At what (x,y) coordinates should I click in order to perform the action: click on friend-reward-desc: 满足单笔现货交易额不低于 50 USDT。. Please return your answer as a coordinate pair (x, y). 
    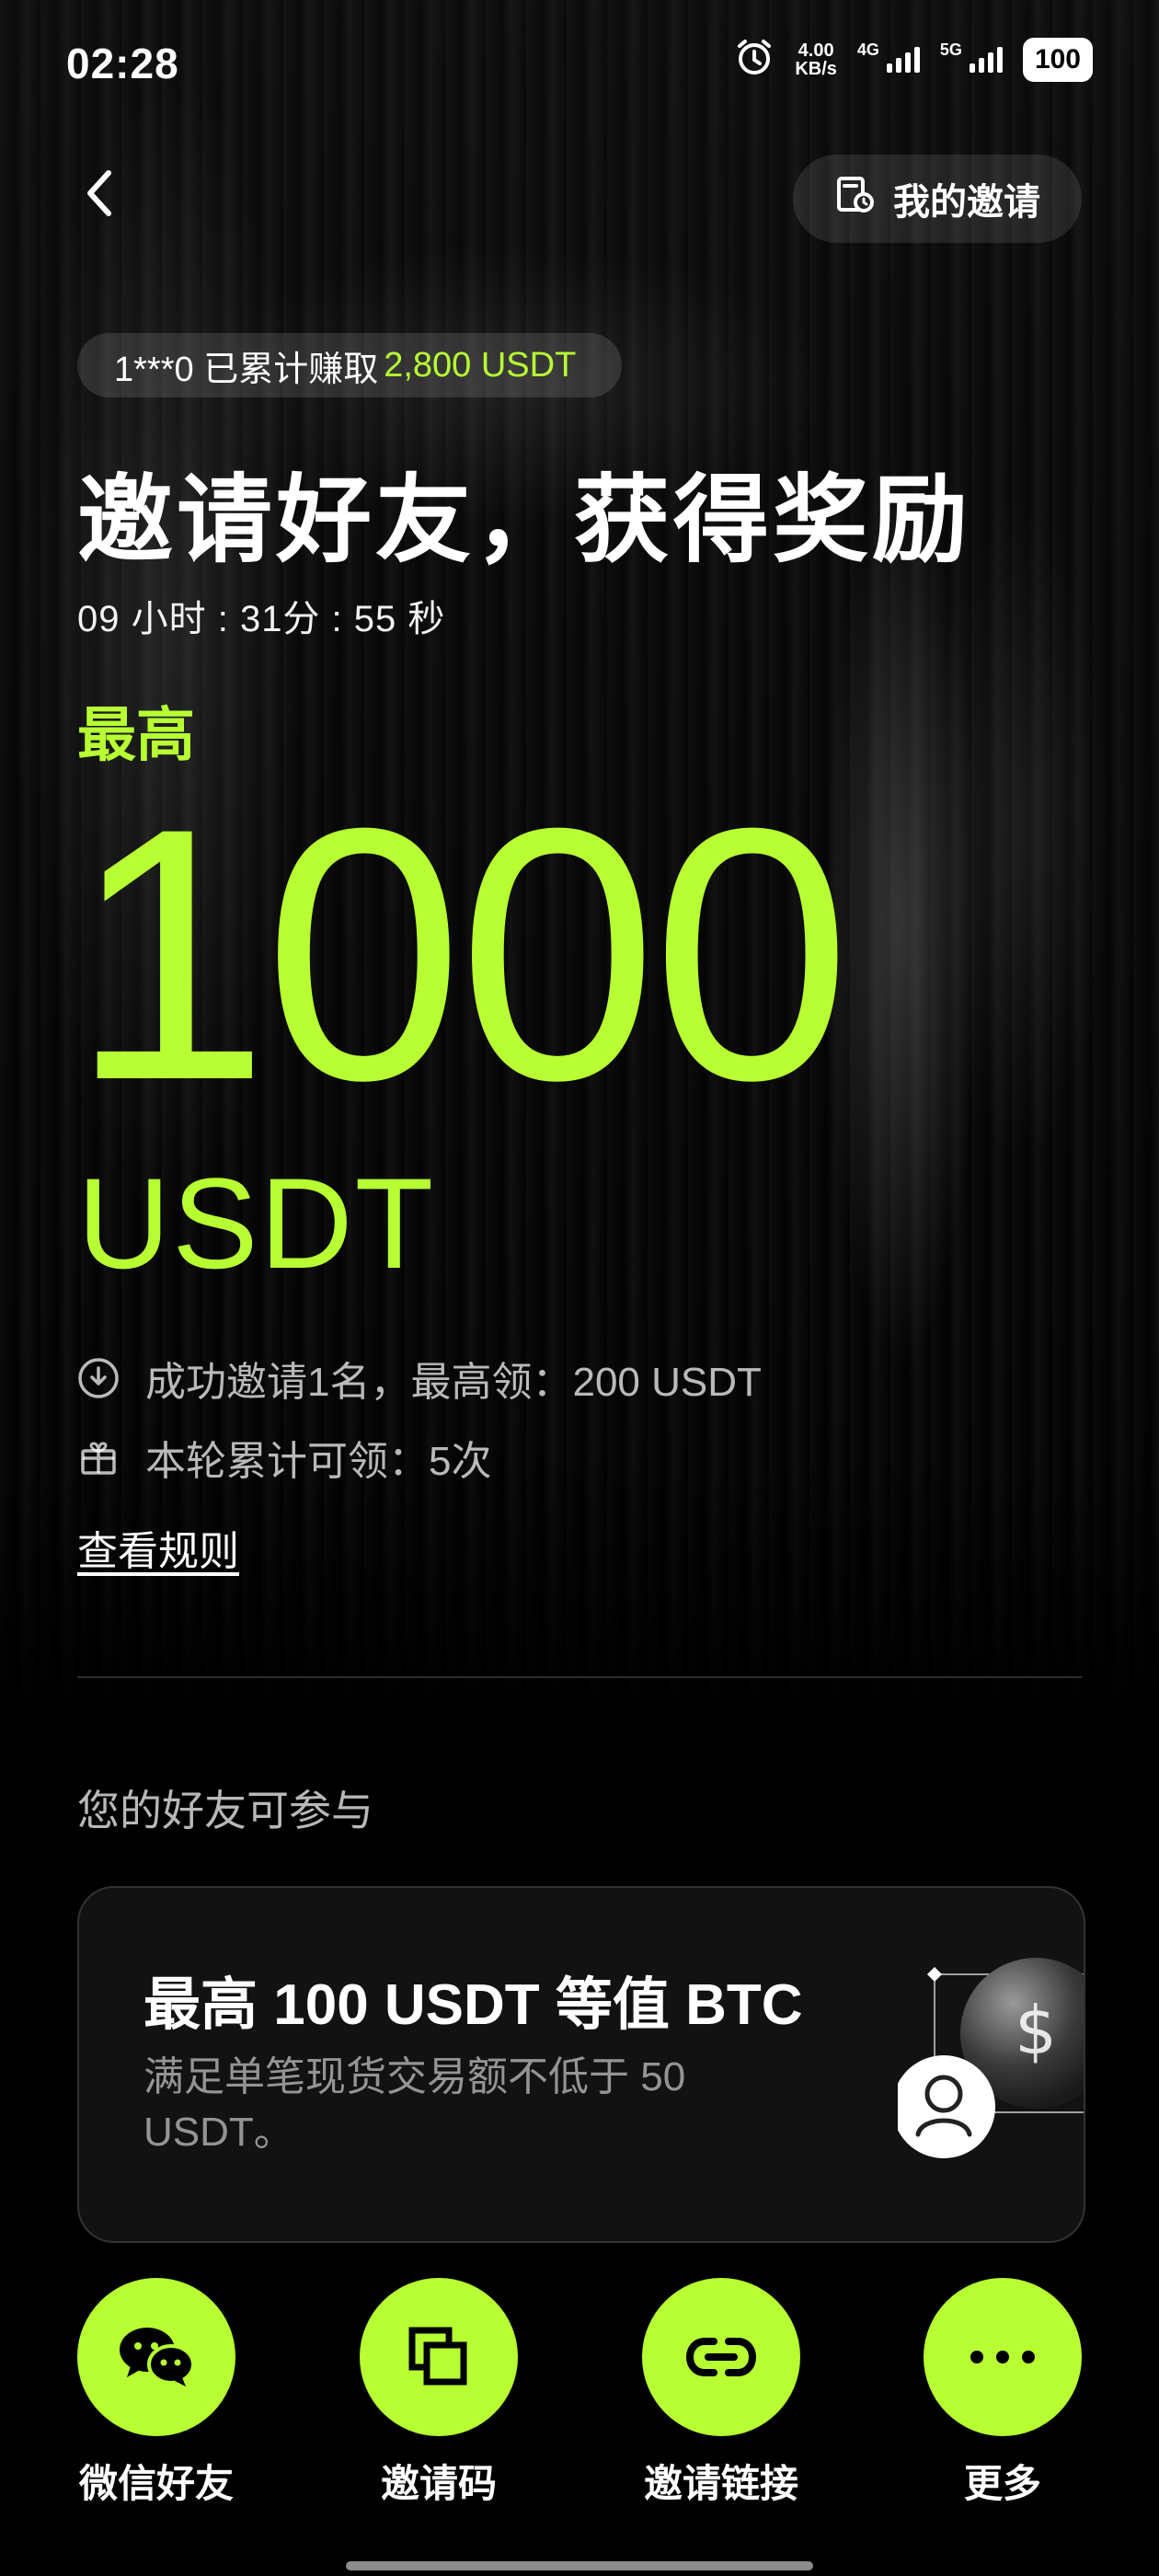
    Looking at the image, I should click on (414, 2104).